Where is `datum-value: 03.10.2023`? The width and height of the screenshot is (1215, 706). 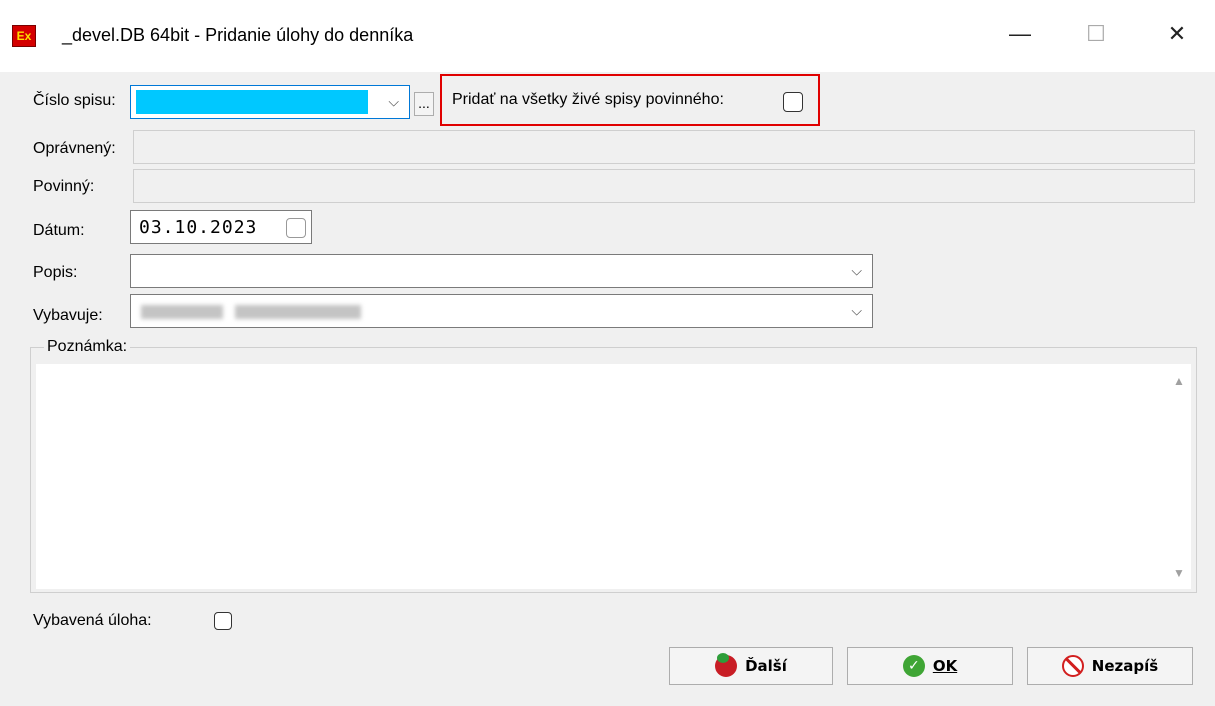
datum-value: 03.10.2023 is located at coordinates (198, 227).